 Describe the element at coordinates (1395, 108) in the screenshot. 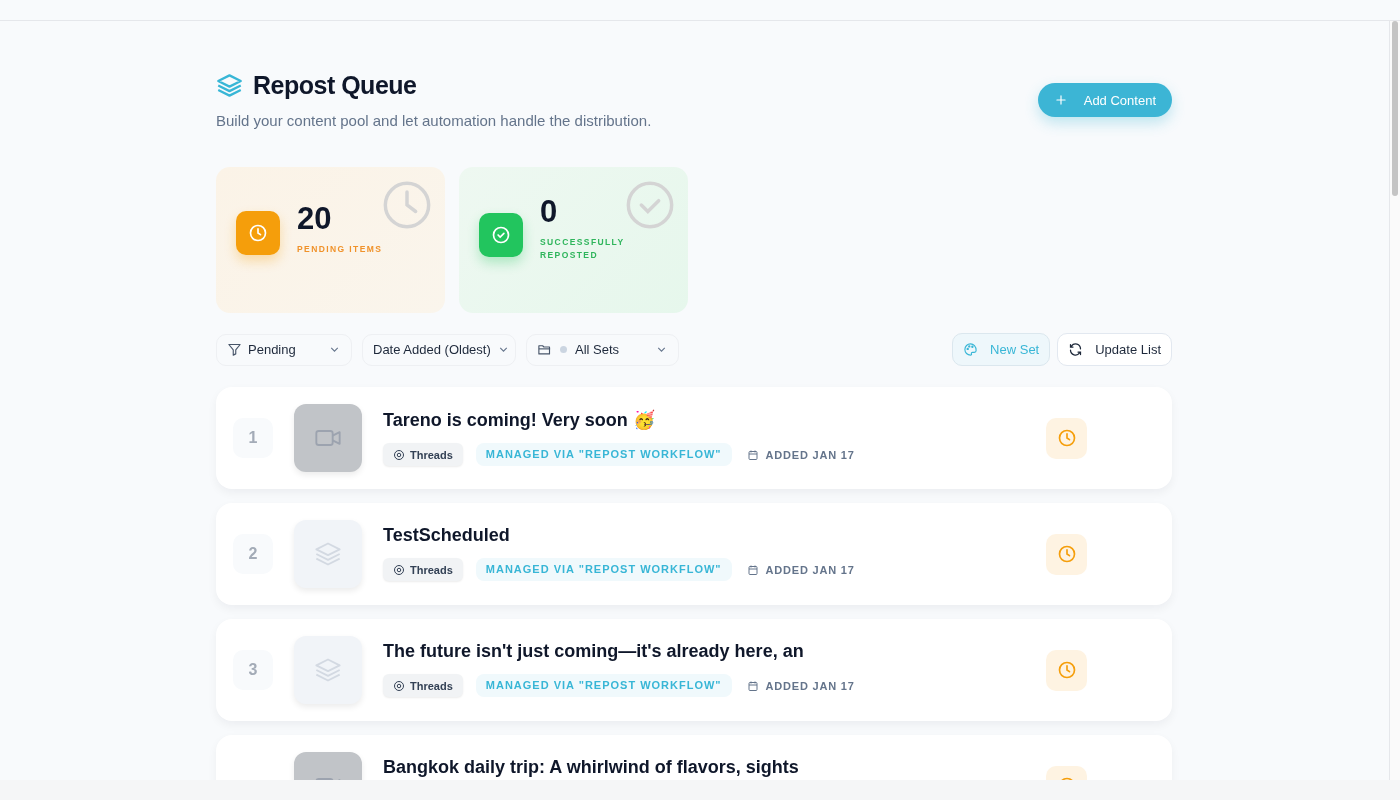

I see `scrollbar-thumb` at that location.